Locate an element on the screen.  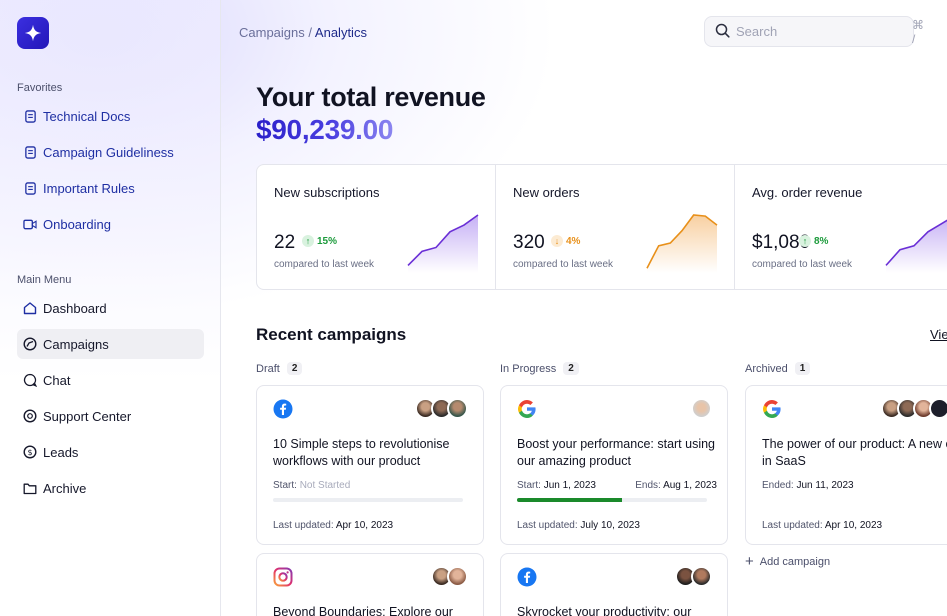
sidebar-item-dashboard: Dashboard is located at coordinates (110, 308).